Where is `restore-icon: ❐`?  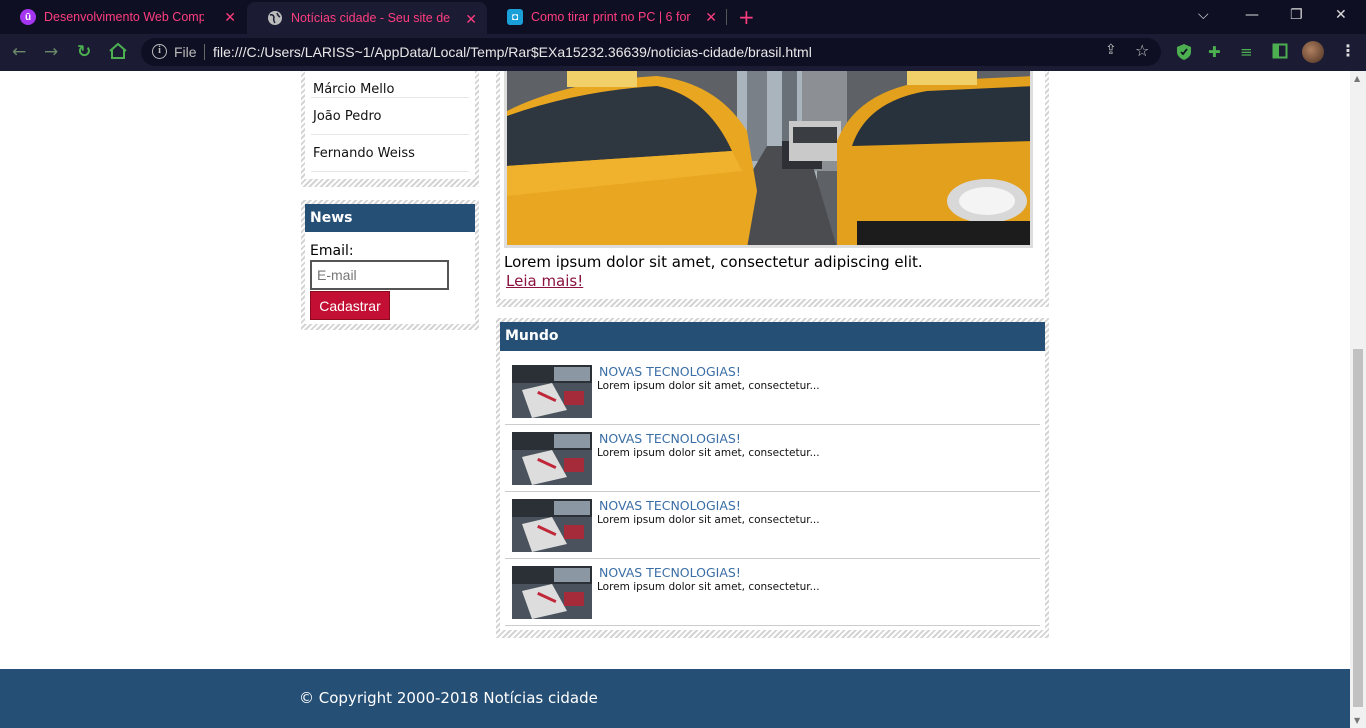 restore-icon: ❐ is located at coordinates (1296, 15).